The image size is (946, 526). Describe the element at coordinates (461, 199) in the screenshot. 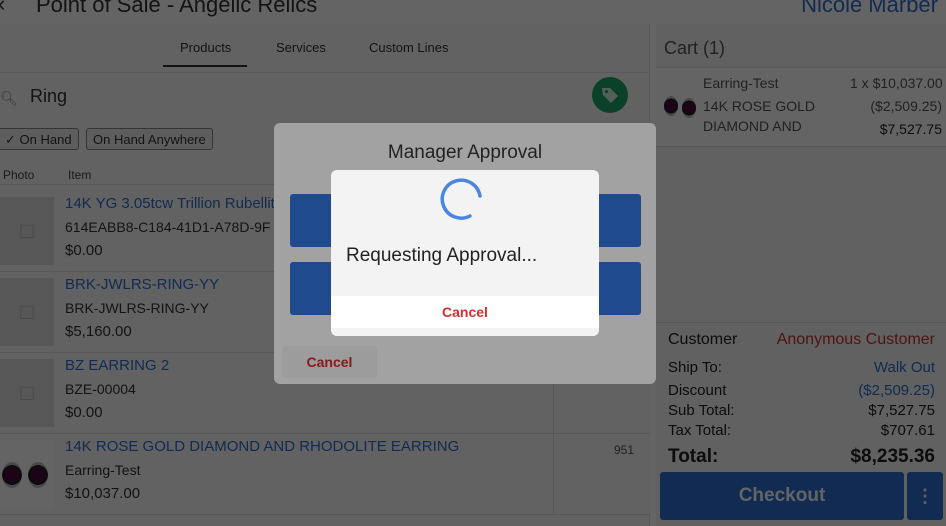

I see `loading-spinner-icon` at that location.